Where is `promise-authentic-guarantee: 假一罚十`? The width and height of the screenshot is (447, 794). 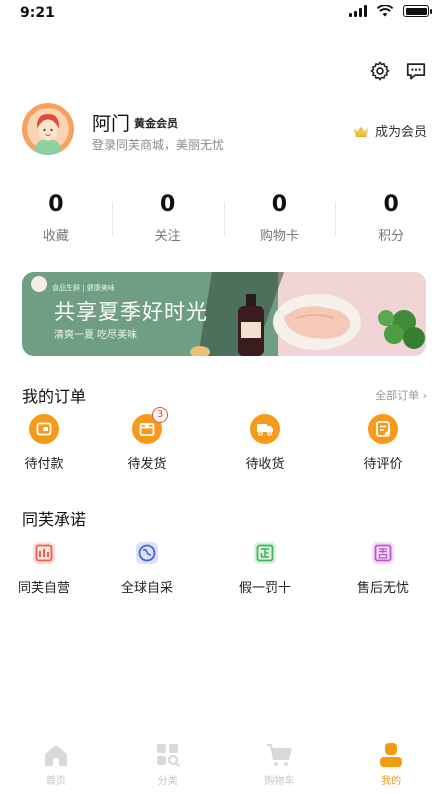 promise-authentic-guarantee: 假一罚十 is located at coordinates (265, 567).